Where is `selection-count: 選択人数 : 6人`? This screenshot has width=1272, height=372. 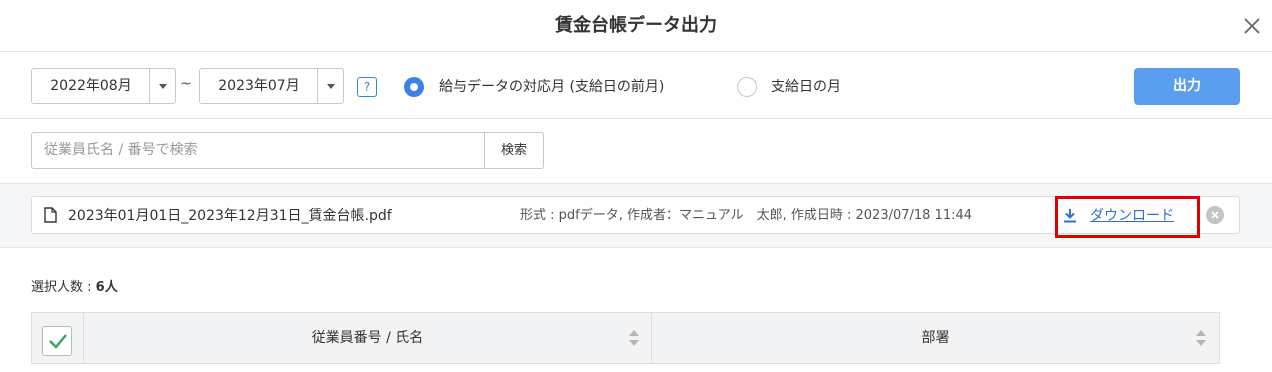
selection-count: 選択人数 : 6人 is located at coordinates (74, 288).